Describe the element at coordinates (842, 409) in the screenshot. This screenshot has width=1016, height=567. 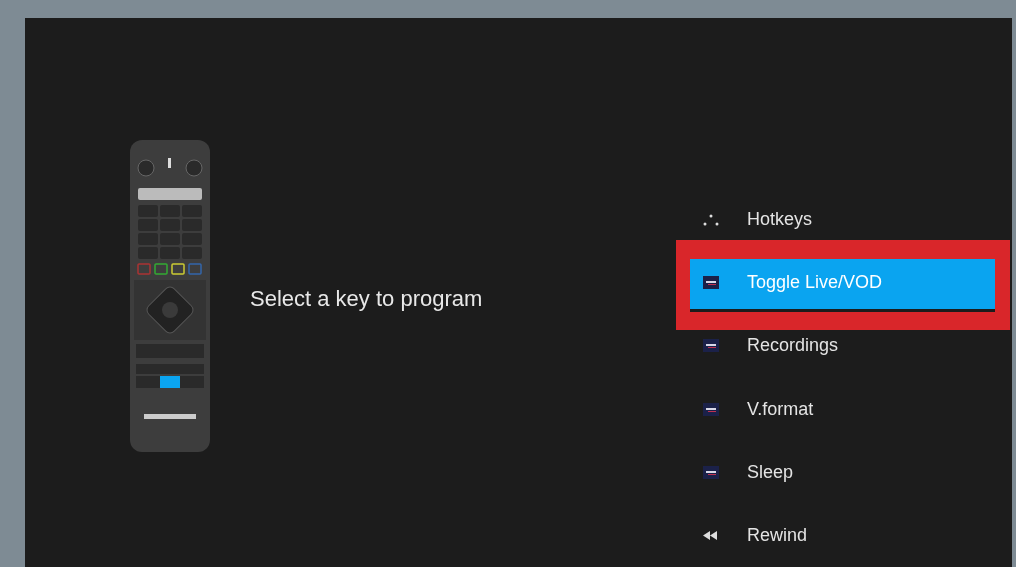
I see `menu-item: V.format` at that location.